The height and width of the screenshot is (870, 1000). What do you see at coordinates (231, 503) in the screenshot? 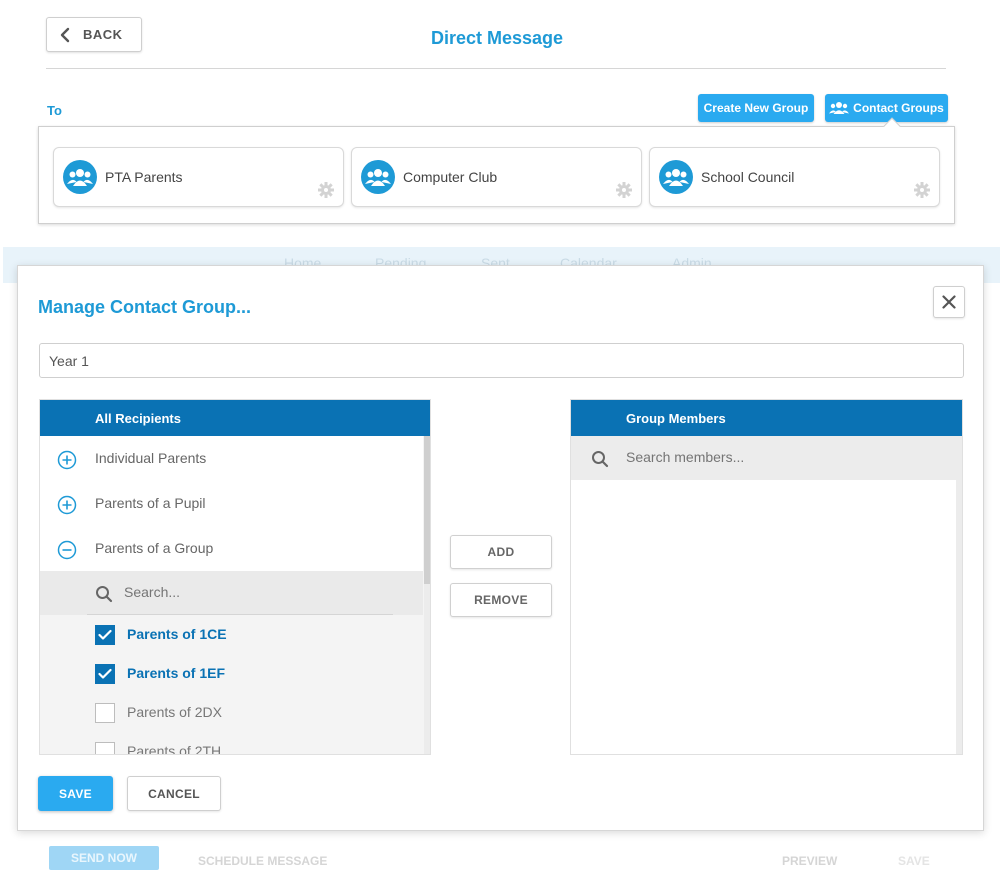
I see `tree-item-parents-of-a-pupil: Parents of a Pupil` at bounding box center [231, 503].